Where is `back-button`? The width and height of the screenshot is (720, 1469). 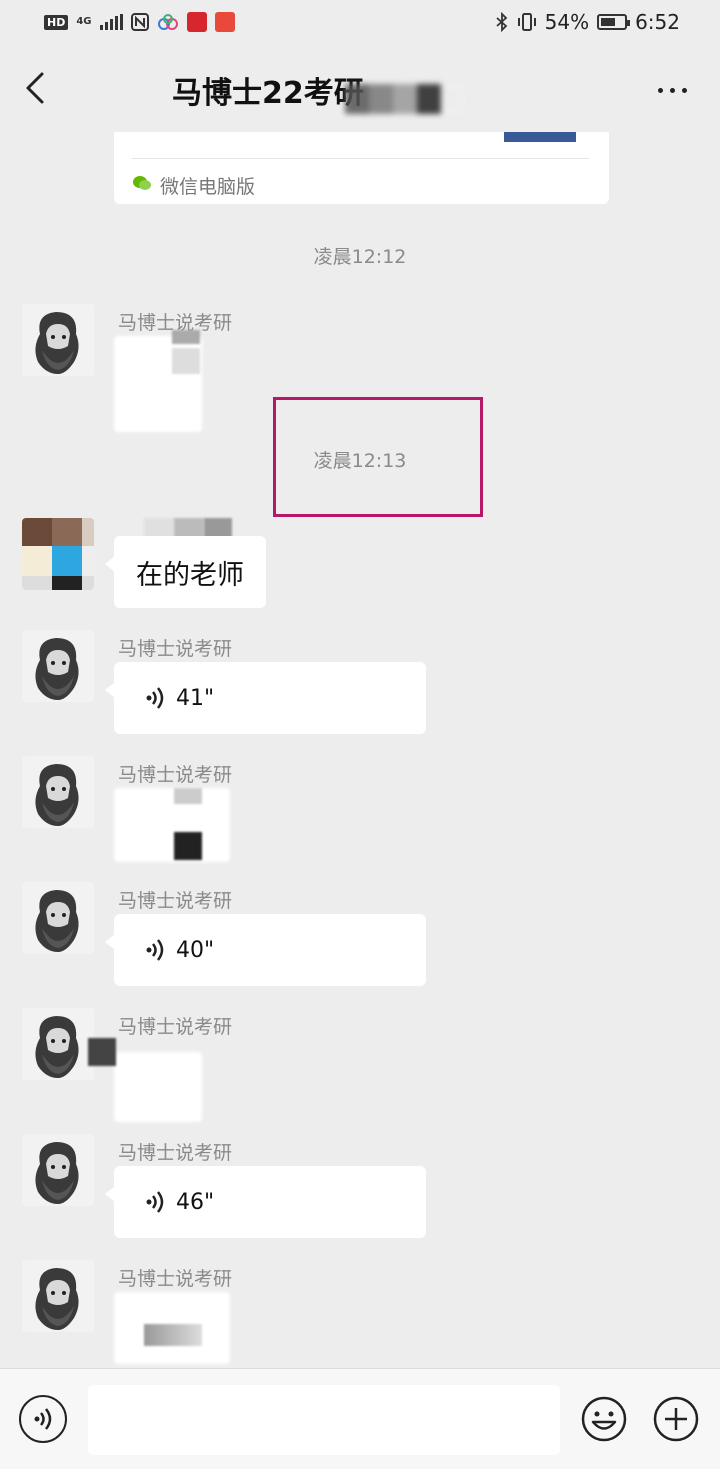 back-button is located at coordinates (38, 88).